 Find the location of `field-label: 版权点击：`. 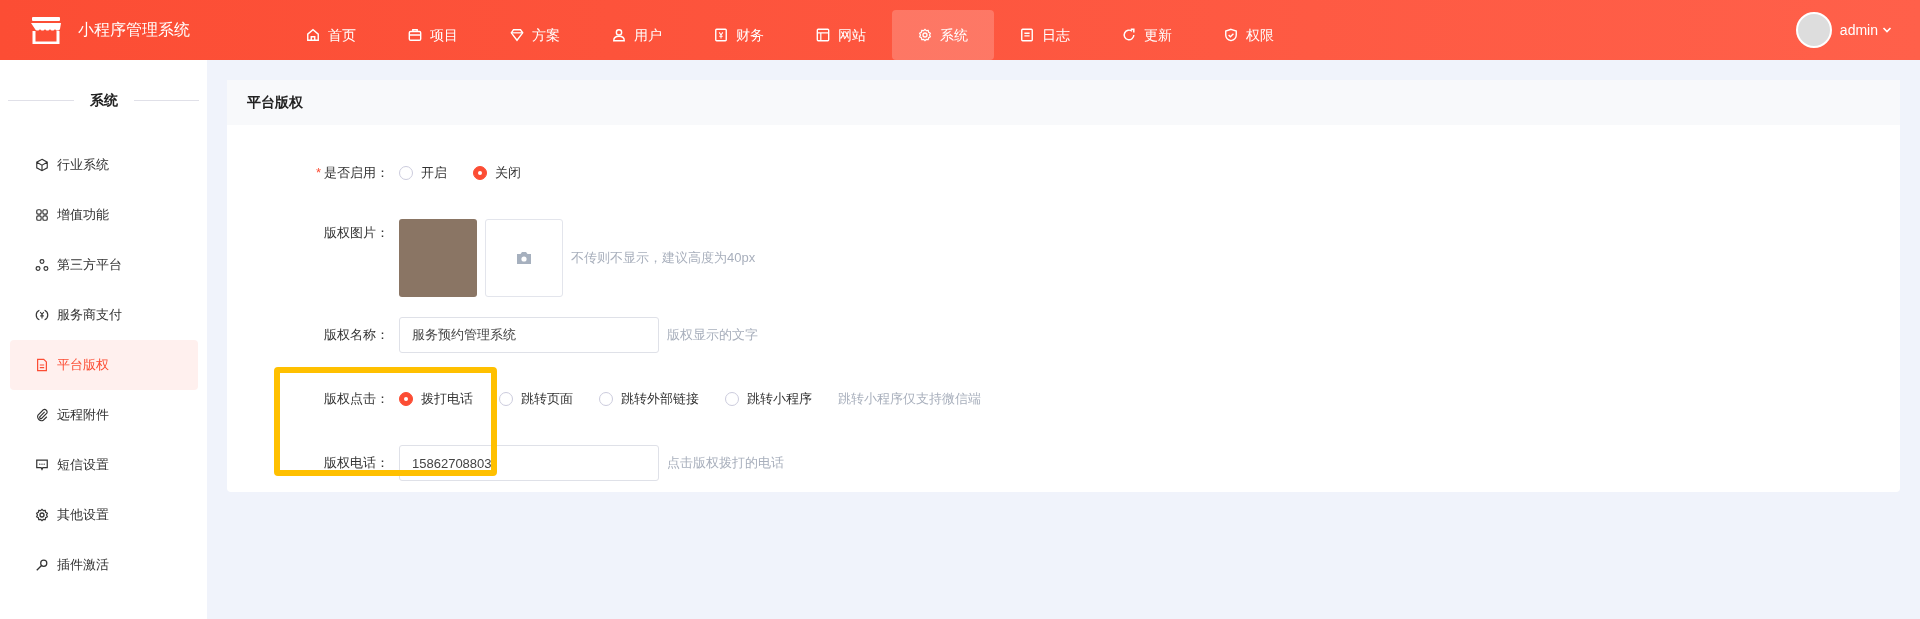

field-label: 版权点击： is located at coordinates (356, 398).